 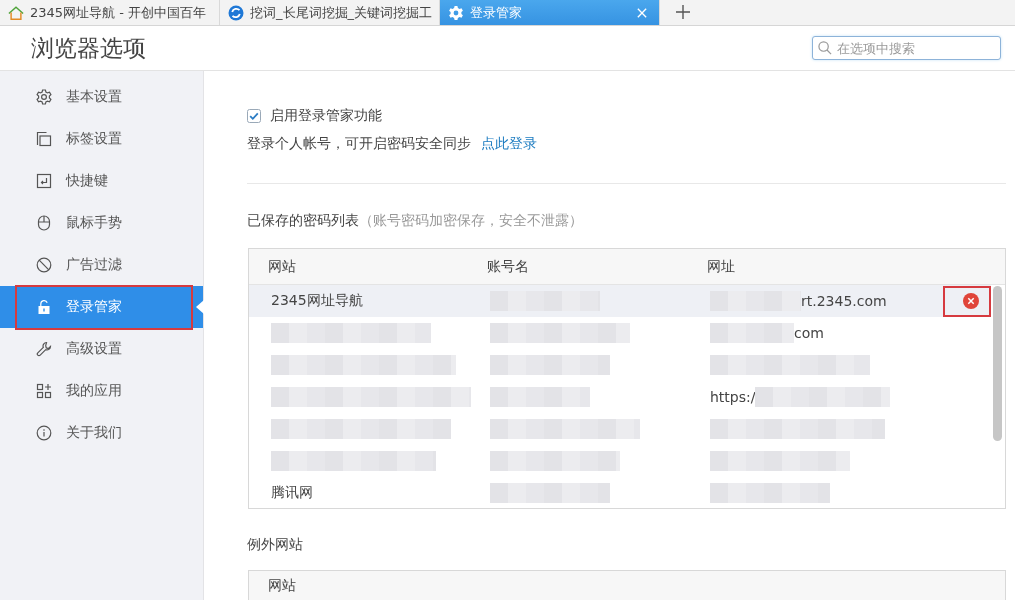 What do you see at coordinates (44, 265) in the screenshot?
I see `prohibited-icon` at bounding box center [44, 265].